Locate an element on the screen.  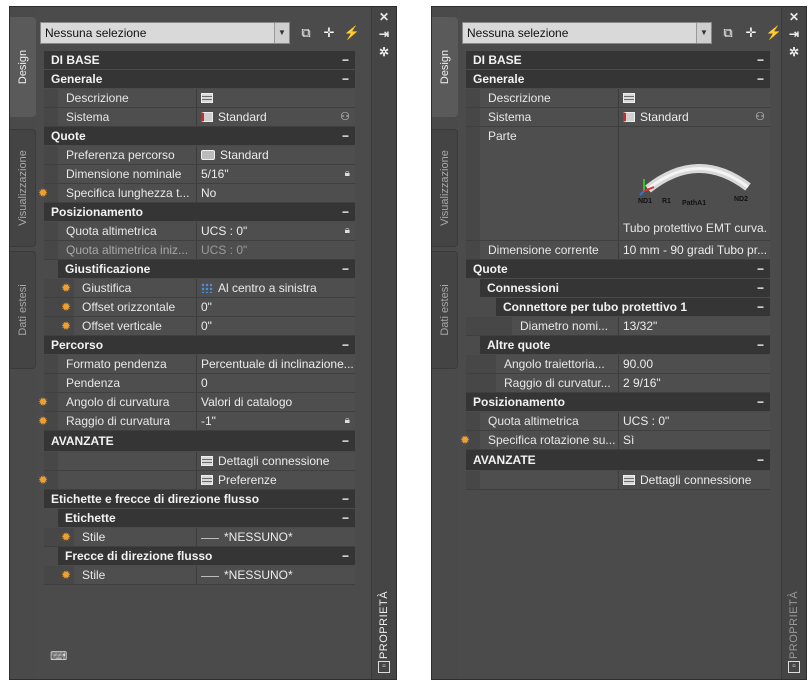
prop-value: Sì is located at coordinates (695, 440).